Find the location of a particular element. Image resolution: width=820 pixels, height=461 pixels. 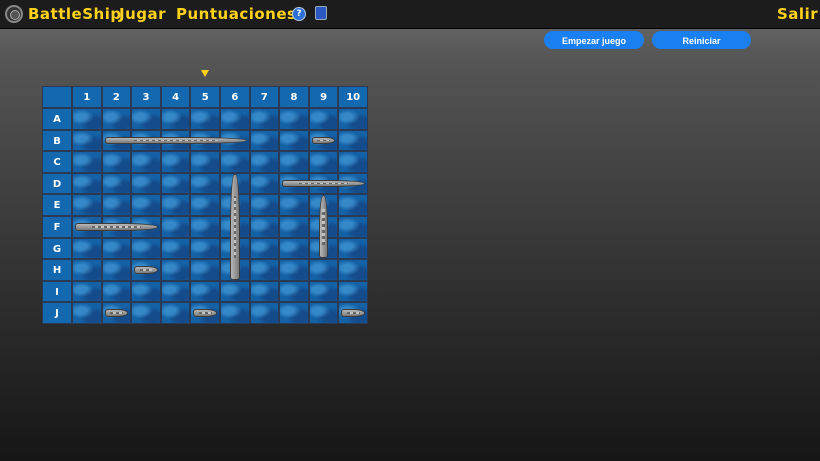

board-cell-H1 is located at coordinates (87, 270).